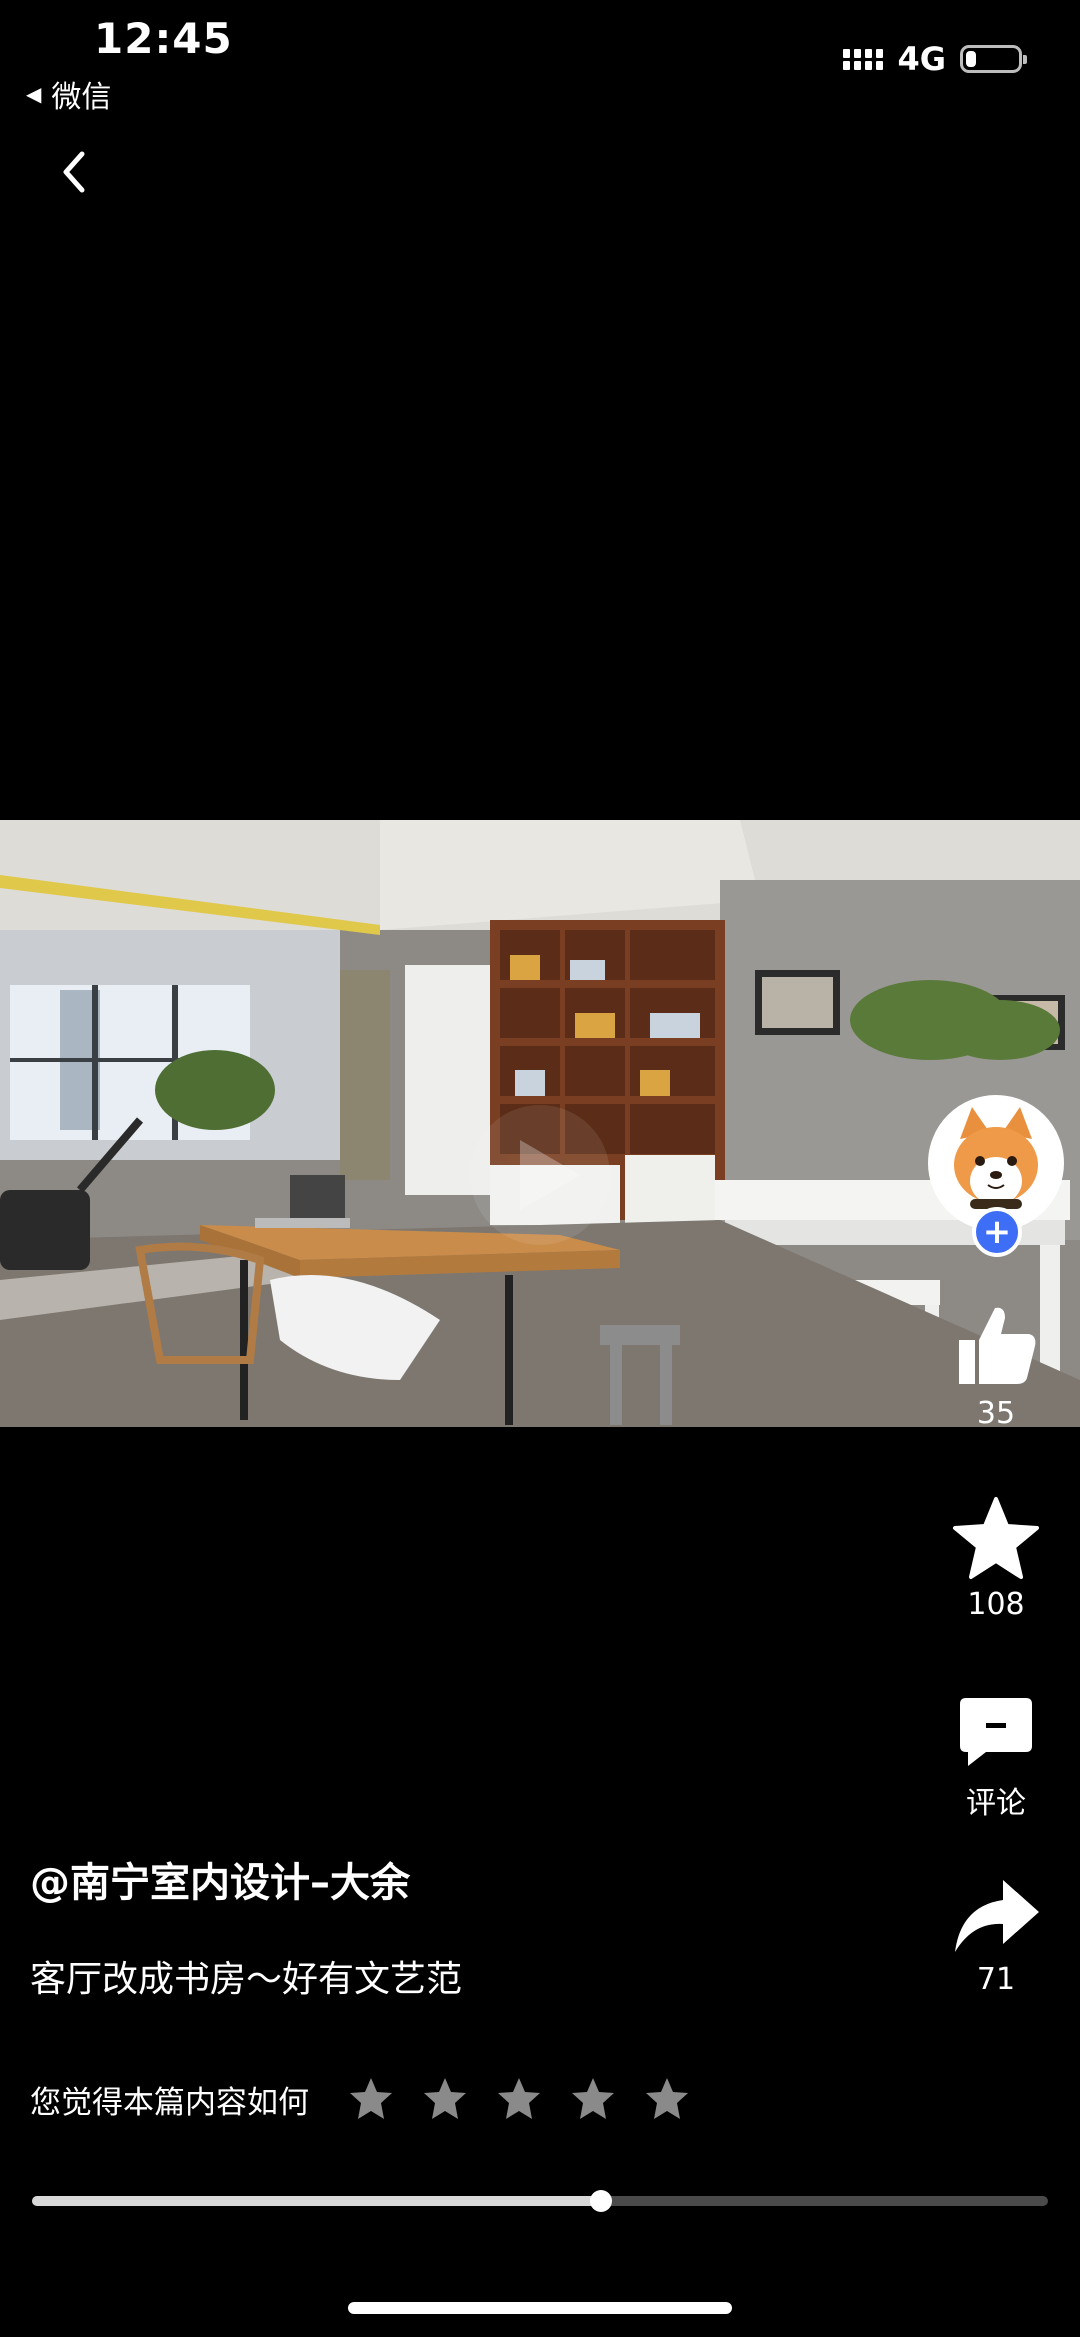 The height and width of the screenshot is (2337, 1080). Describe the element at coordinates (220, 1879) in the screenshot. I see `author-handle: @南宁室内设计–大余` at that location.